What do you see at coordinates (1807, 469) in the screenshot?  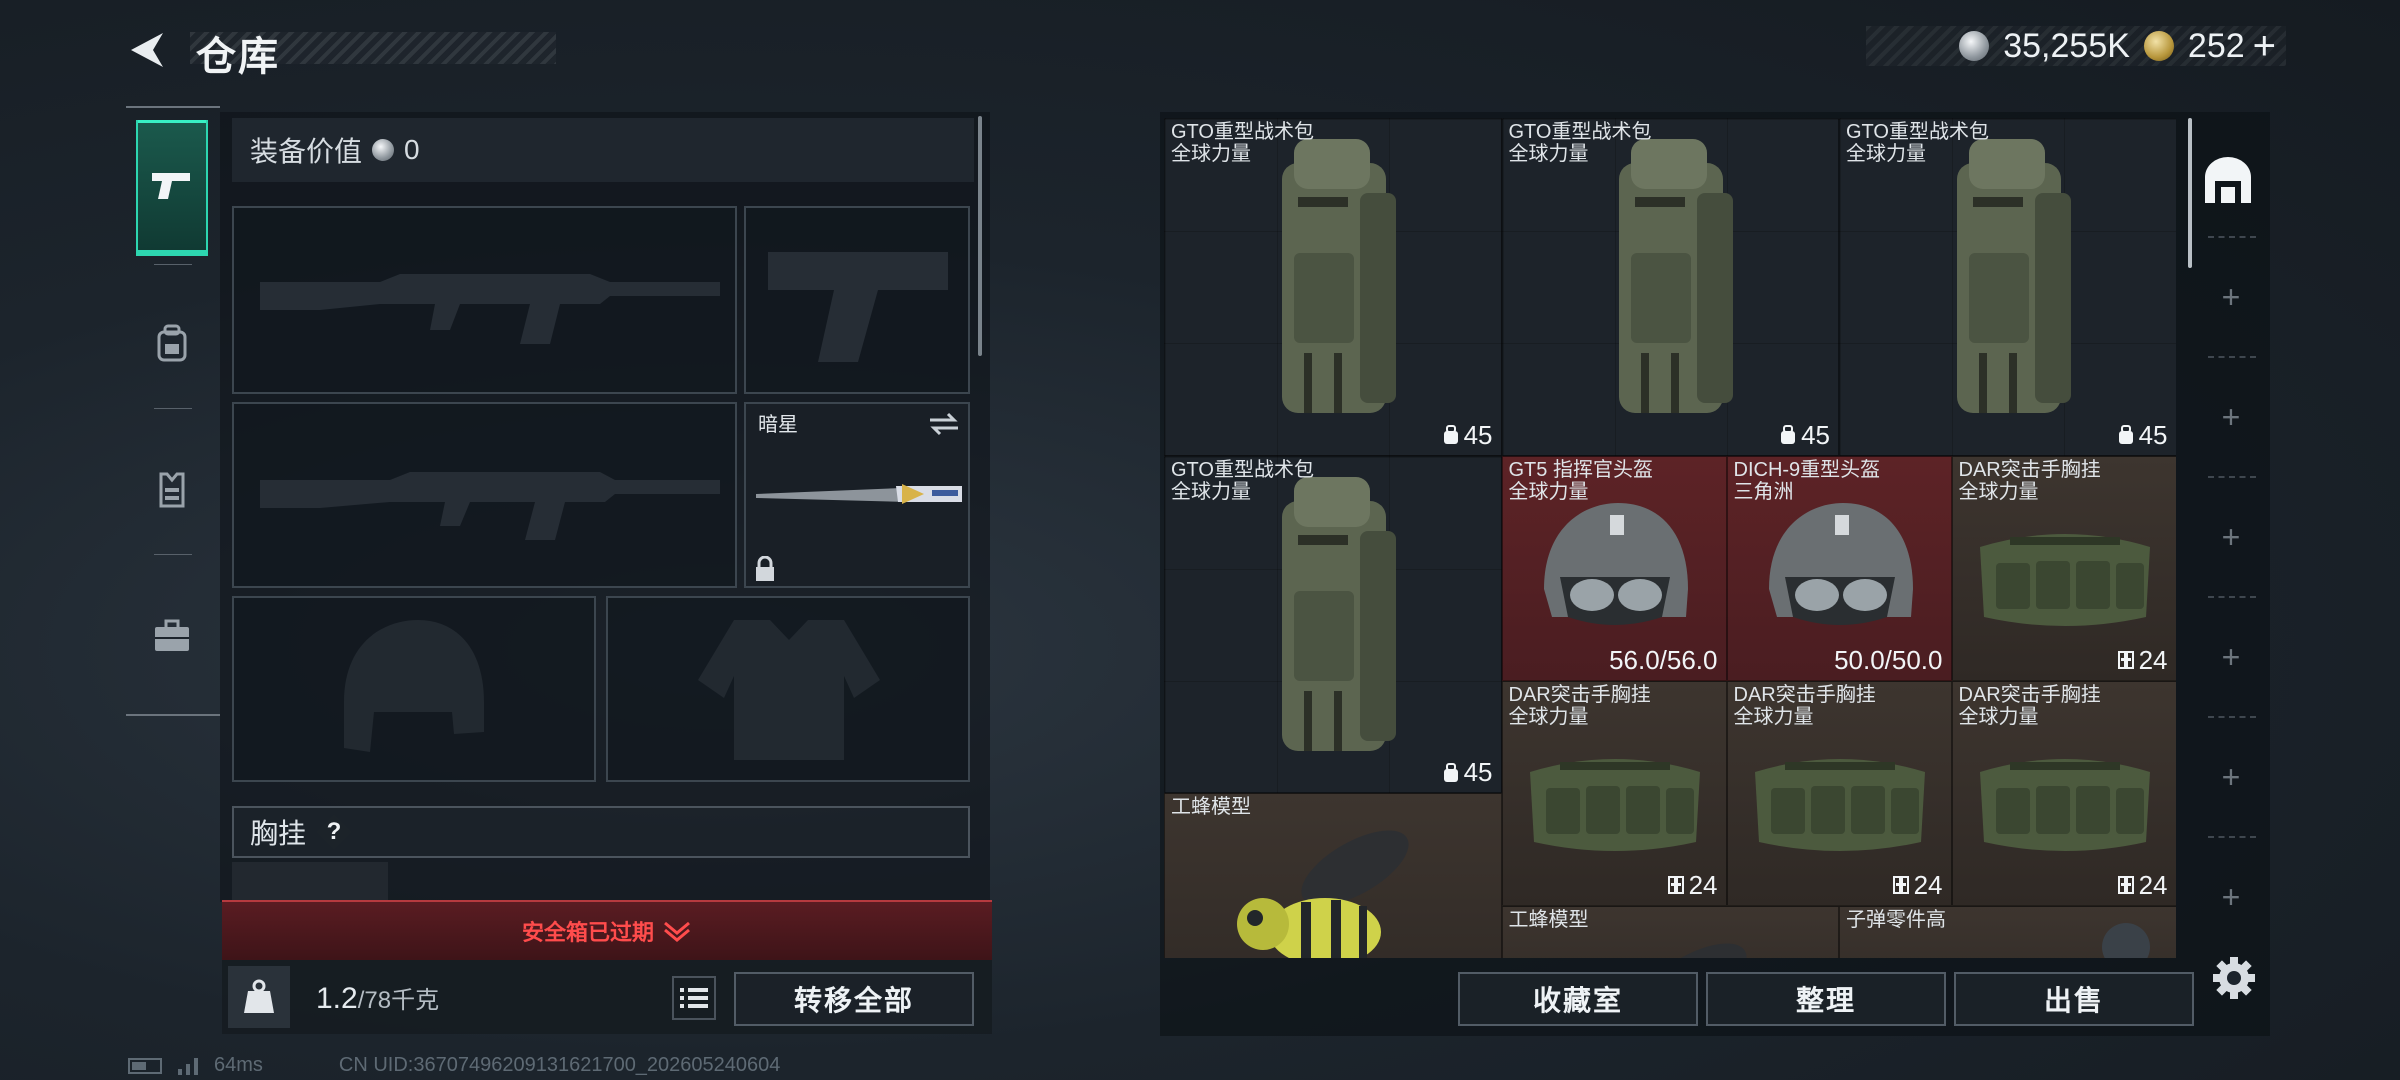 I see `item-name: DICH-9重型头盔` at bounding box center [1807, 469].